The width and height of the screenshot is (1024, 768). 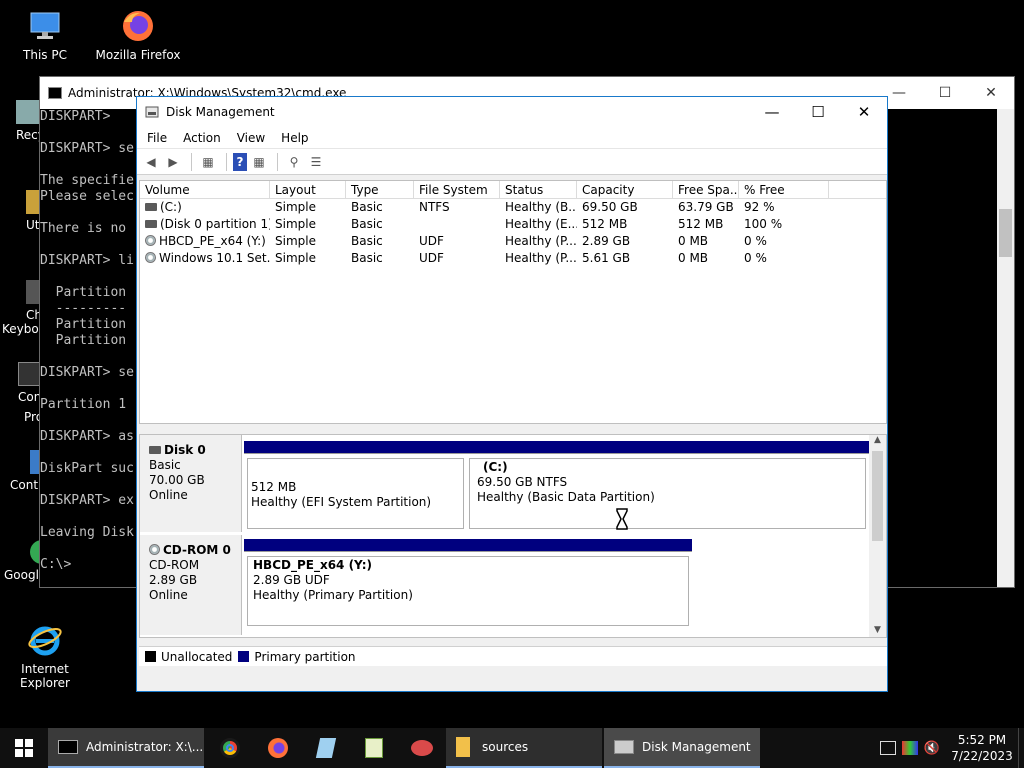 I want to click on clock: 5:52 PM 7/22/2023, so click(x=982, y=748).